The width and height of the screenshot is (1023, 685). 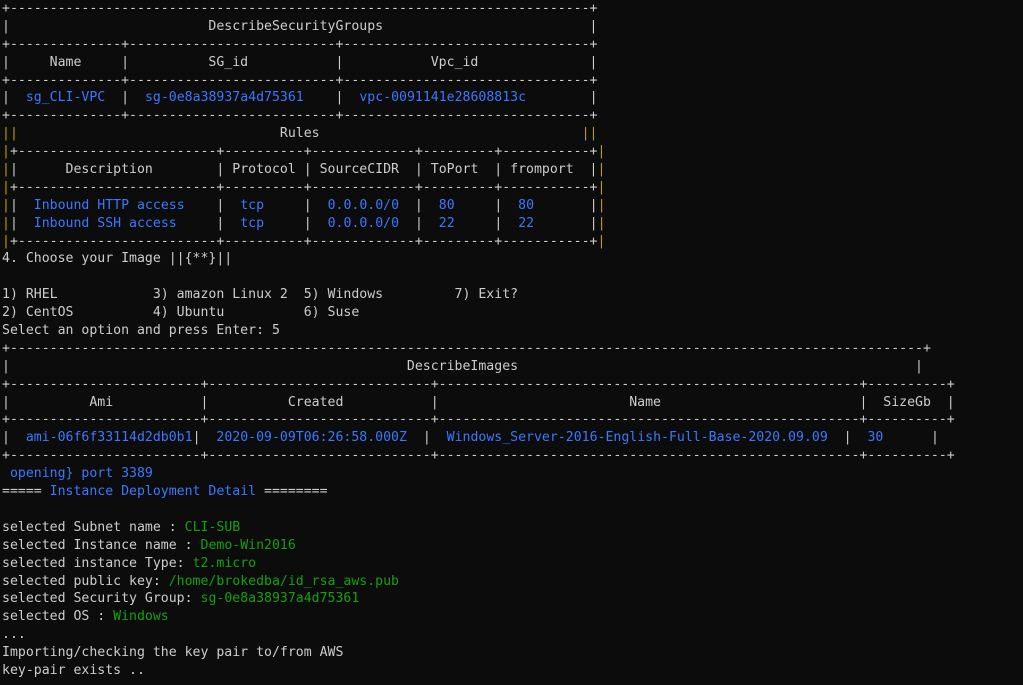 What do you see at coordinates (117, 259) in the screenshot?
I see `terminal-text-segment: 4. Choose your Image ||{**}||` at bounding box center [117, 259].